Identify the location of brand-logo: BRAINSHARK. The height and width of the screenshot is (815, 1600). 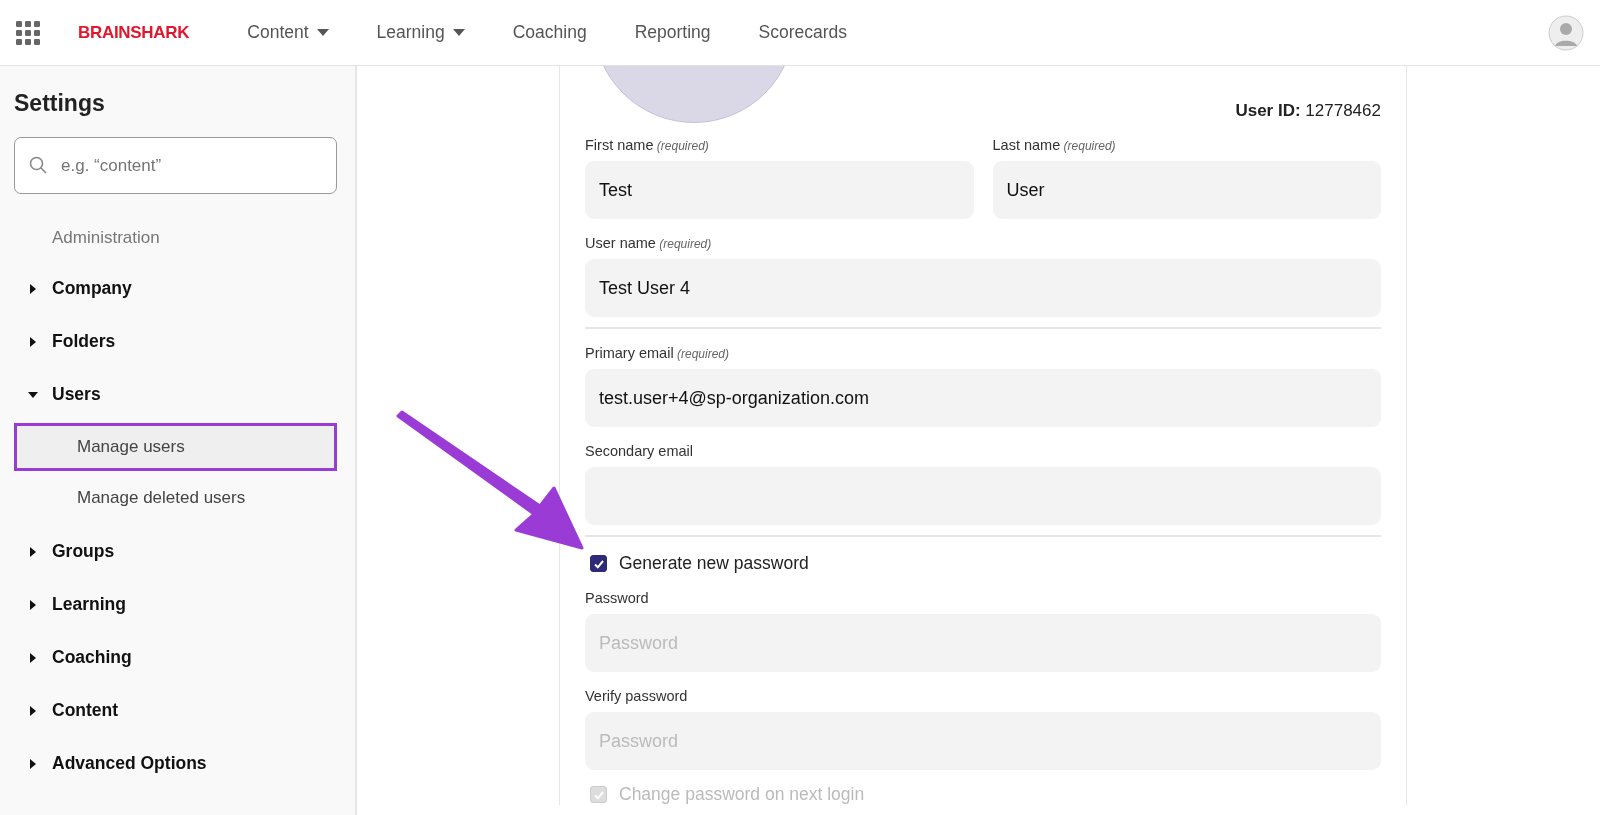
(134, 32).